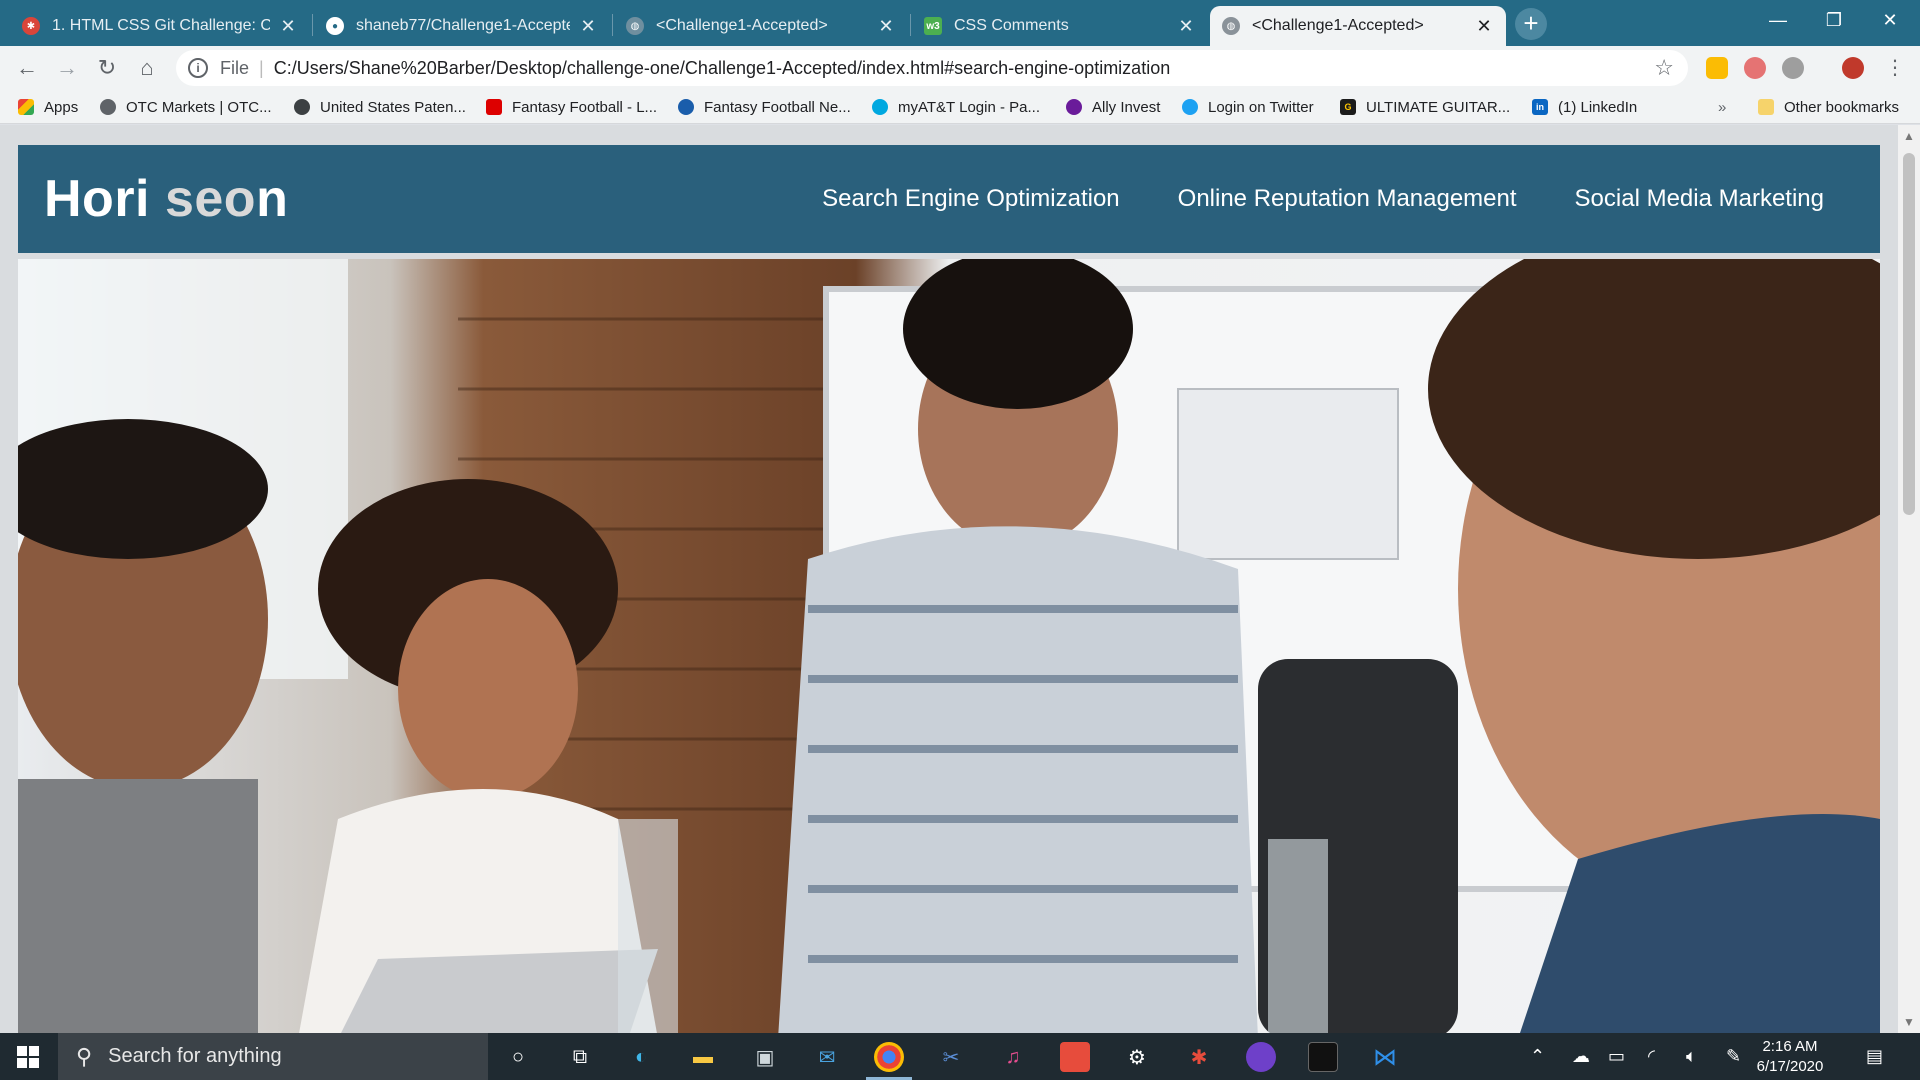 The image size is (1920, 1080). Describe the element at coordinates (462, 26) in the screenshot. I see `tab-github-challenge1: ● shaneb77/Challenge1-Accepted: ✕` at that location.